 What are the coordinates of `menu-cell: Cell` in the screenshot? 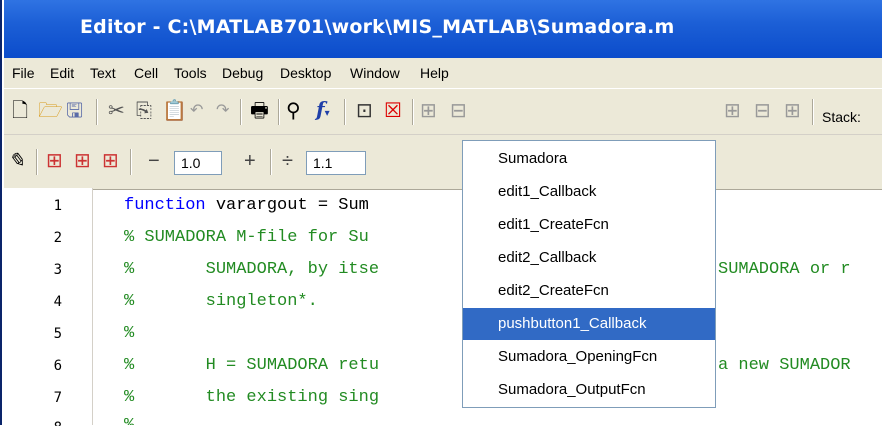 It's located at (146, 73).